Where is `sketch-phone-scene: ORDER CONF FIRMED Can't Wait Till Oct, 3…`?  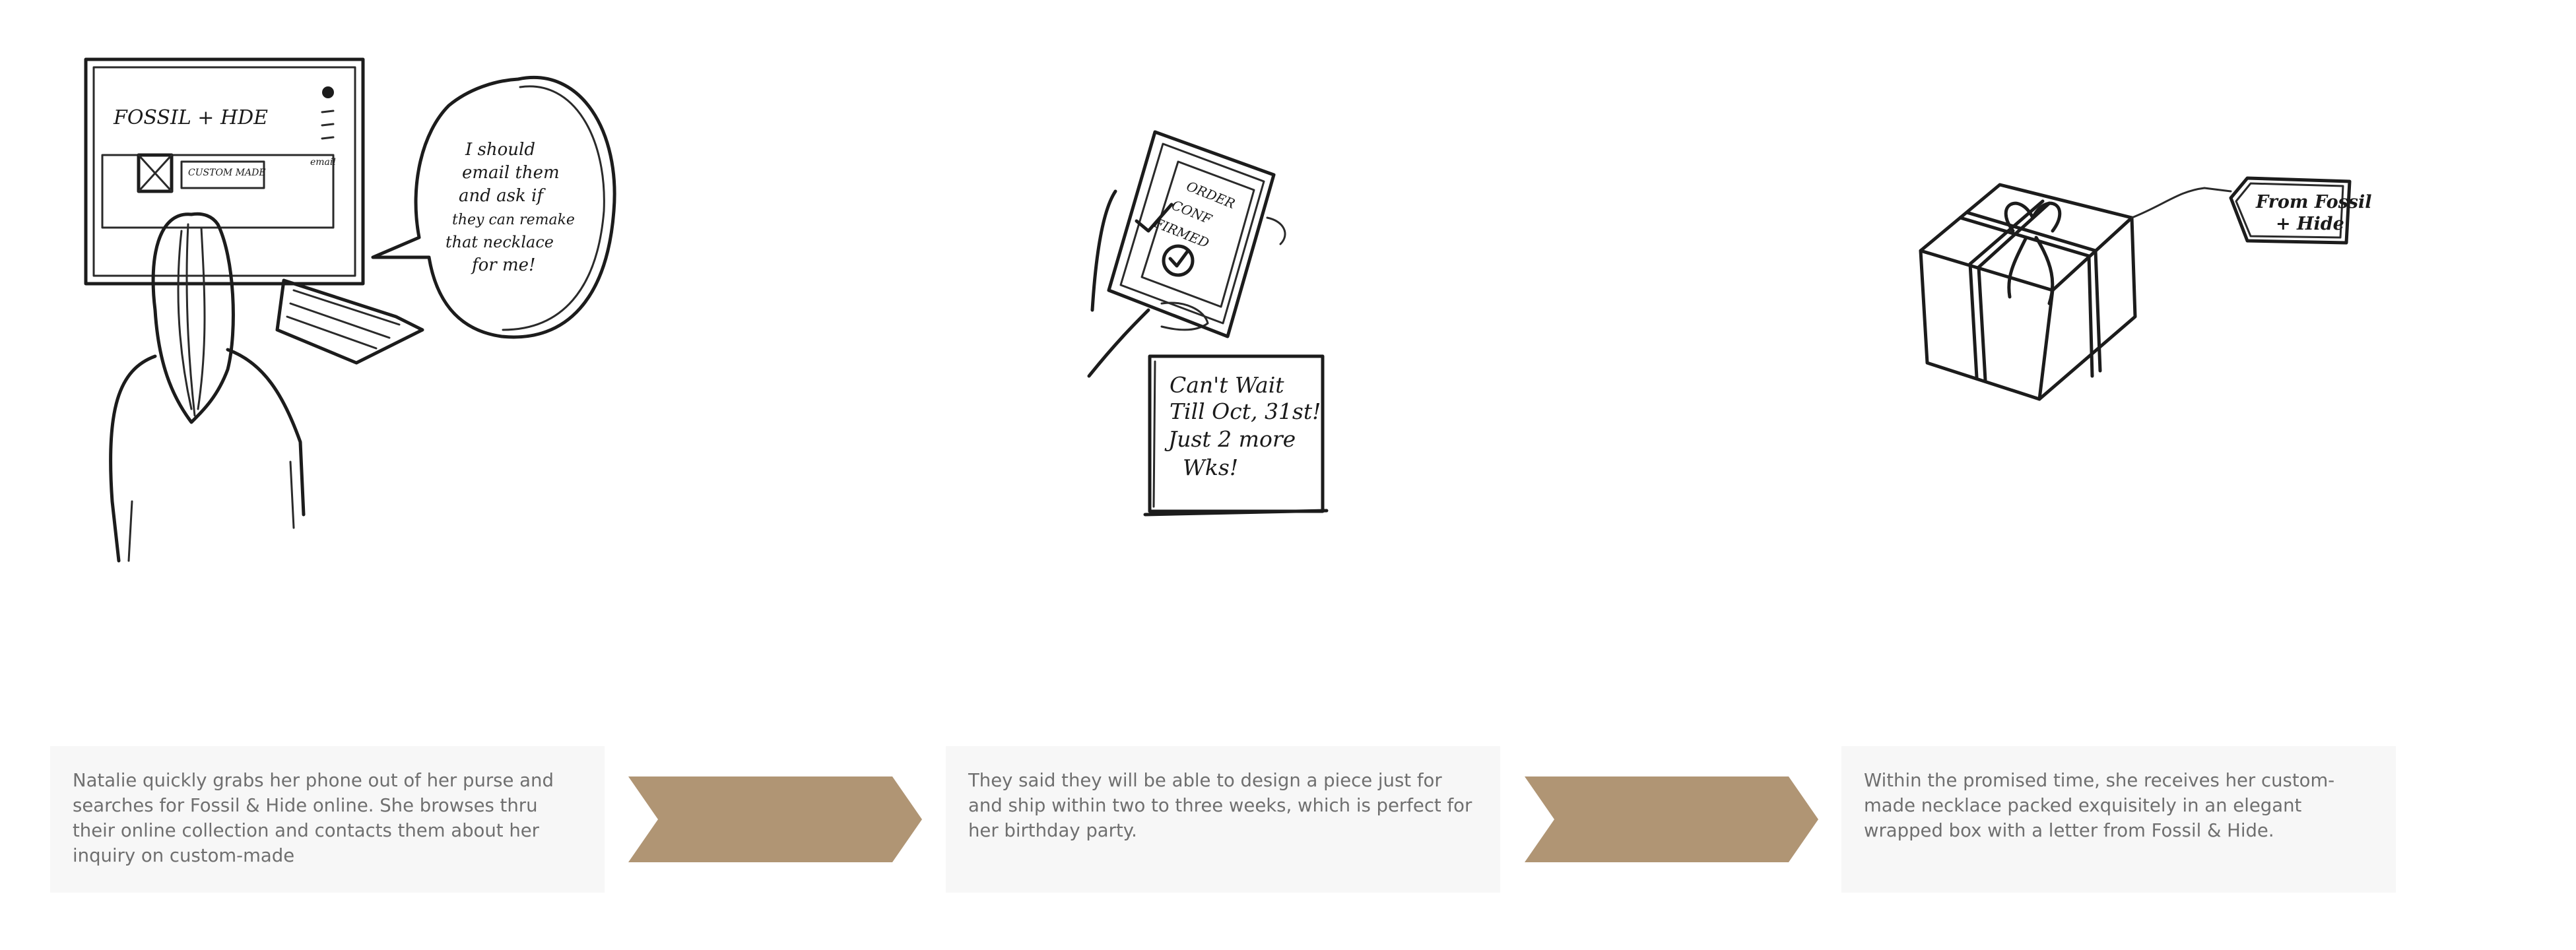
sketch-phone-scene: ORDER CONF FIRMED Can't Wait Till Oct, 3… is located at coordinates (1214, 320).